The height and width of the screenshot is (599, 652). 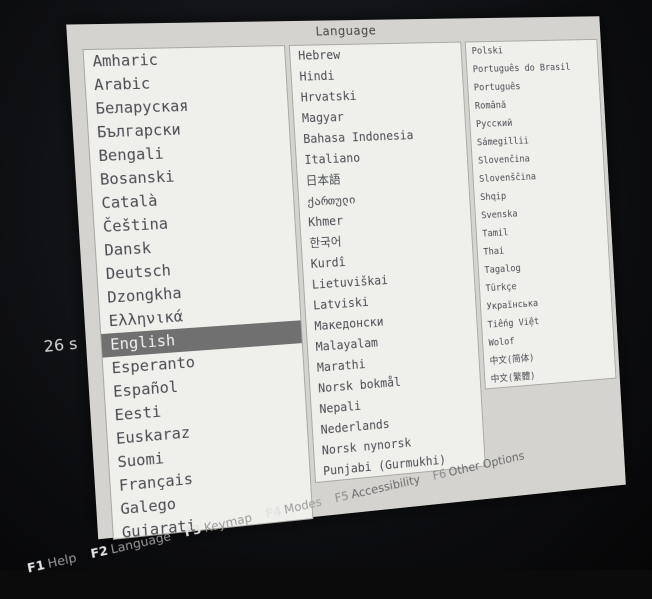 I want to click on function-key-name: F1, so click(x=36, y=566).